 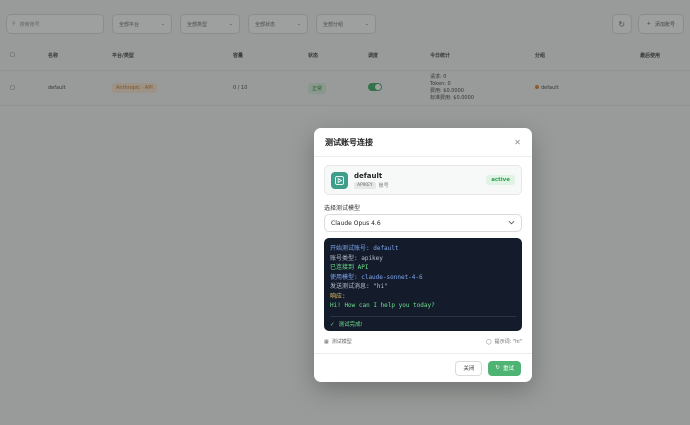 What do you see at coordinates (368, 175) in the screenshot?
I see `account-name: default` at bounding box center [368, 175].